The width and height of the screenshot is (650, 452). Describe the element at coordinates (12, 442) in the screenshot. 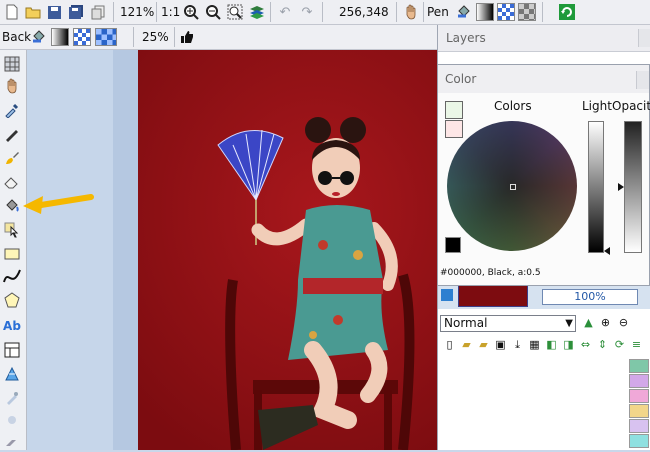

I see `smudge-tool-icon` at that location.